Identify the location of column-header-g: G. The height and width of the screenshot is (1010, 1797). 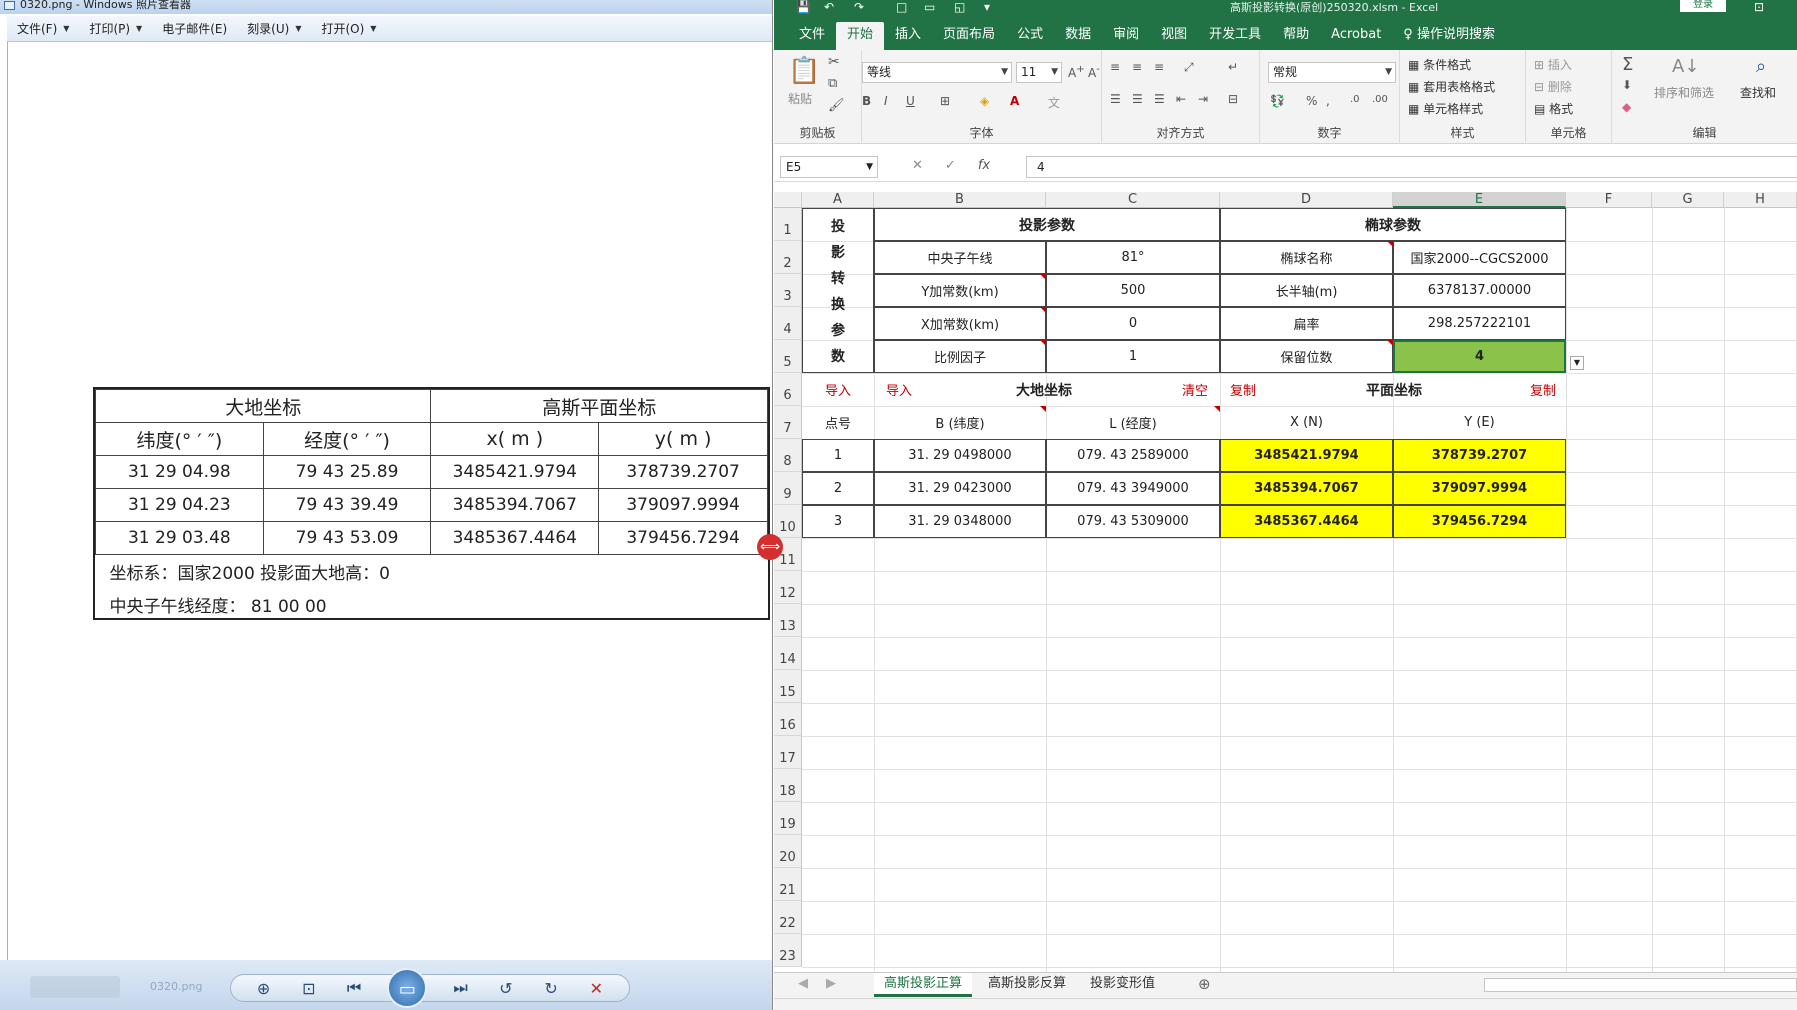
(1688, 200).